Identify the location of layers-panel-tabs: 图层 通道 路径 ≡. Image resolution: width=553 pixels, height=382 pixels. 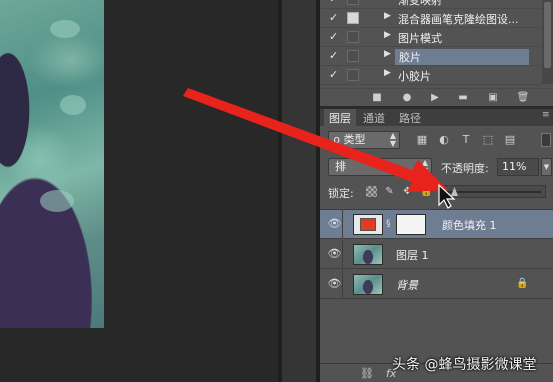
(436, 117).